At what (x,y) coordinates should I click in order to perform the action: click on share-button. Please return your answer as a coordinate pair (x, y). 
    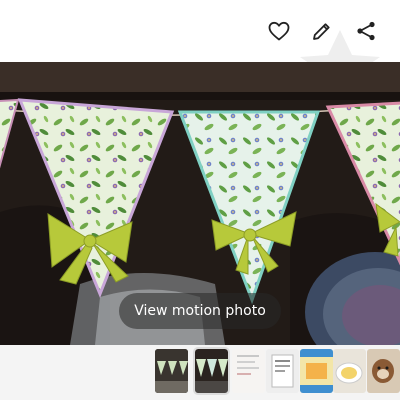
    Looking at the image, I should click on (366, 31).